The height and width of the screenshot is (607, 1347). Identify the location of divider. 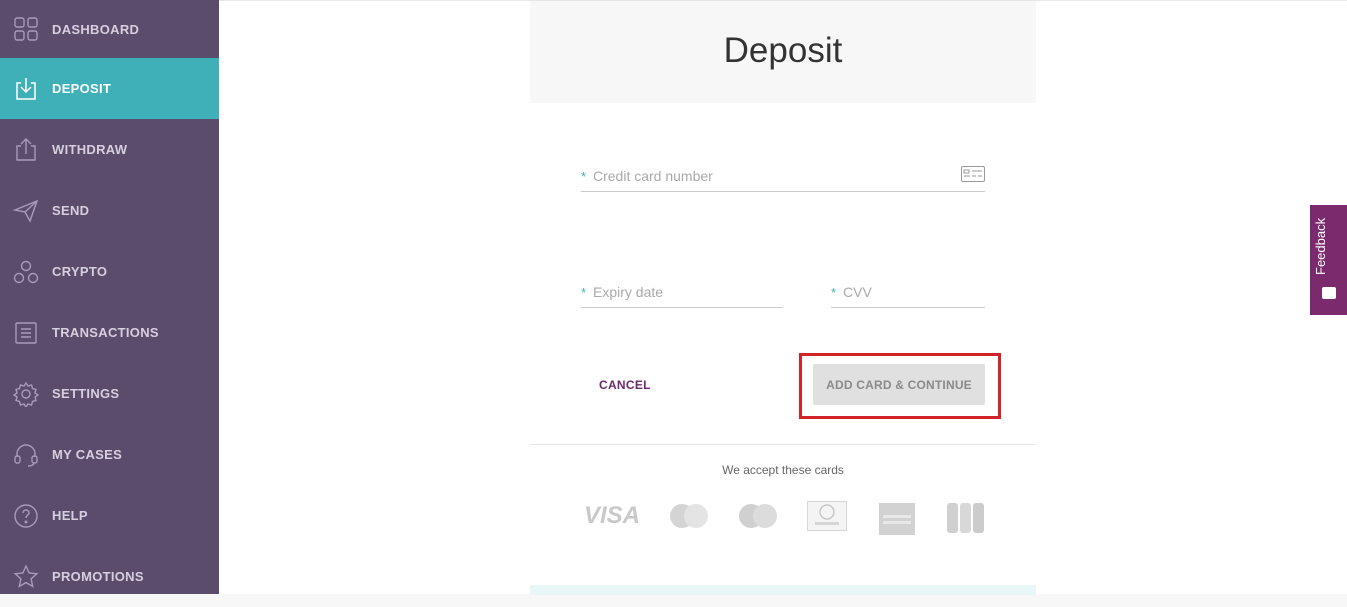
(783, 444).